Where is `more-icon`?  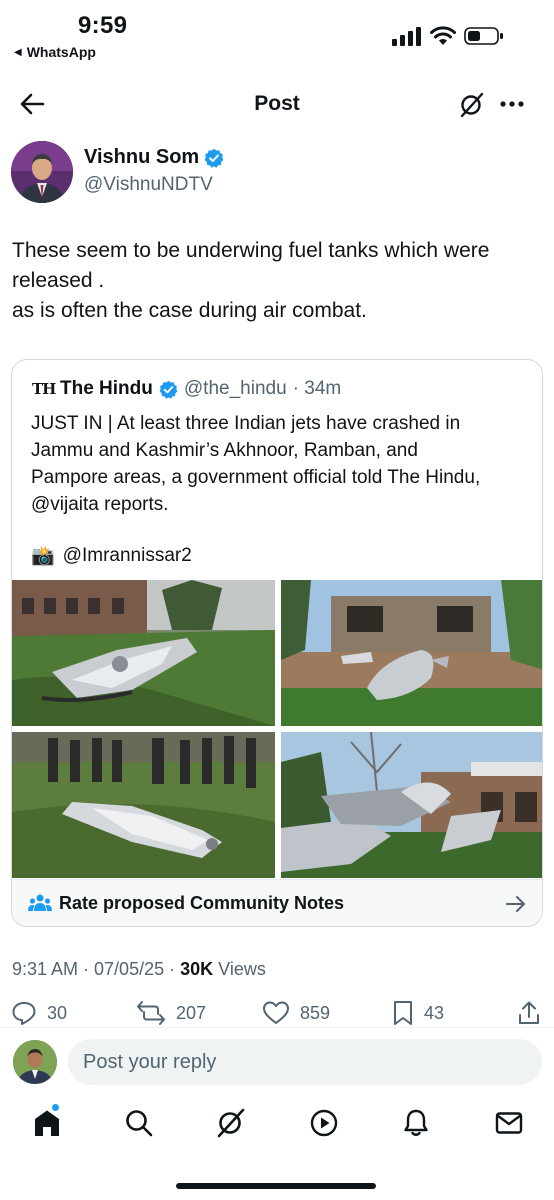 more-icon is located at coordinates (512, 104).